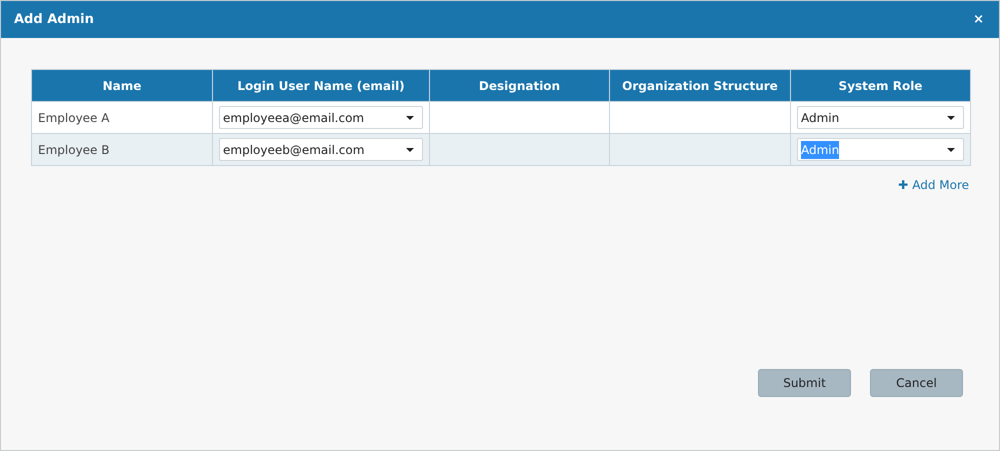  I want to click on column-header: System Role, so click(880, 86).